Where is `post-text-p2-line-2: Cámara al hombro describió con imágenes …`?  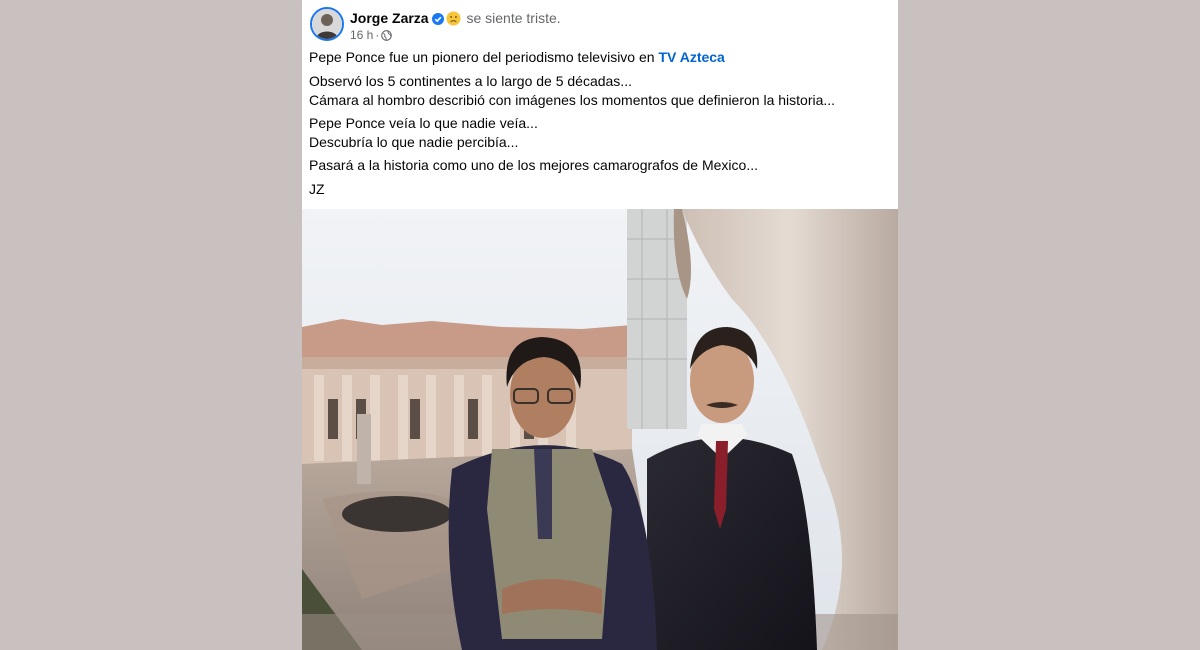
post-text-p2-line-2: Cámara al hombro describió con imágenes … is located at coordinates (572, 100).